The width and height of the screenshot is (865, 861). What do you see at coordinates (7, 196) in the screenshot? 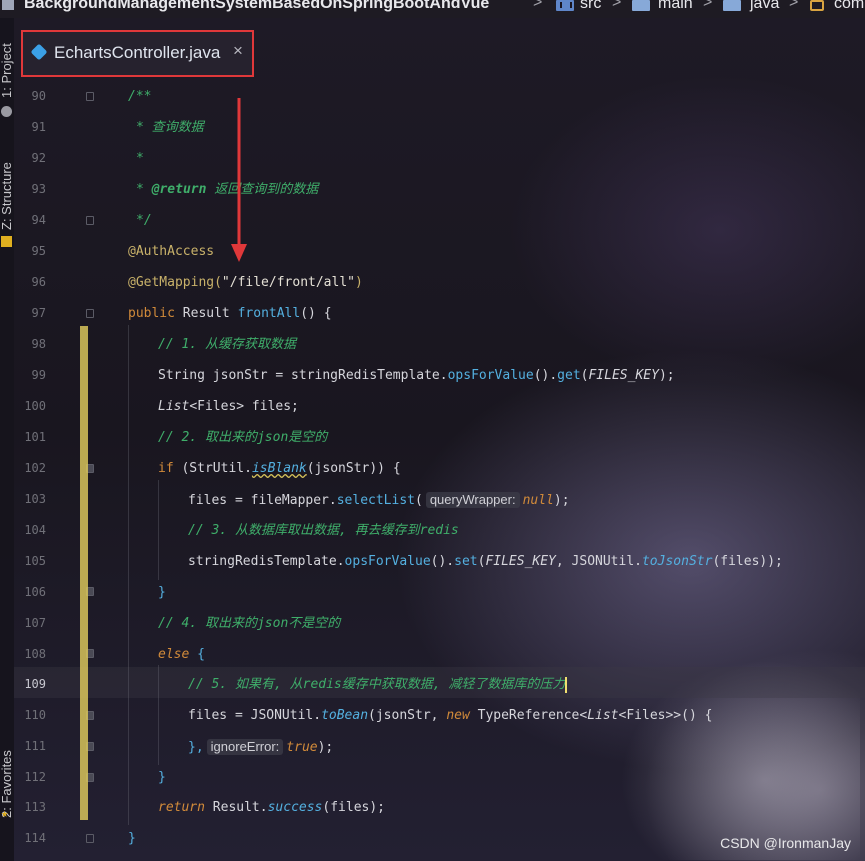
I see `structure-tool-tab: Z: Structure` at bounding box center [7, 196].